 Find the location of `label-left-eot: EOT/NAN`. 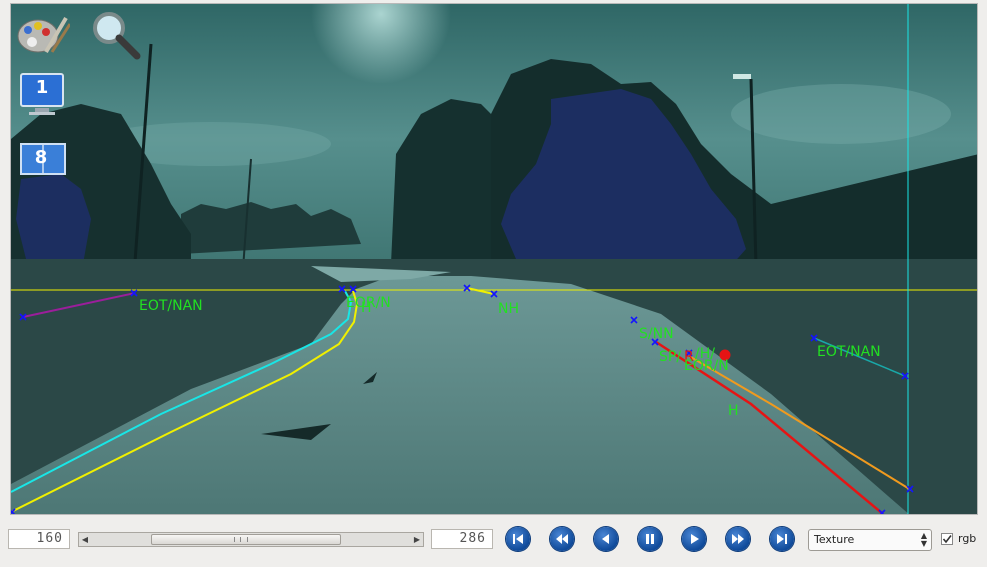

label-left-eot: EOT/NAN is located at coordinates (171, 306).